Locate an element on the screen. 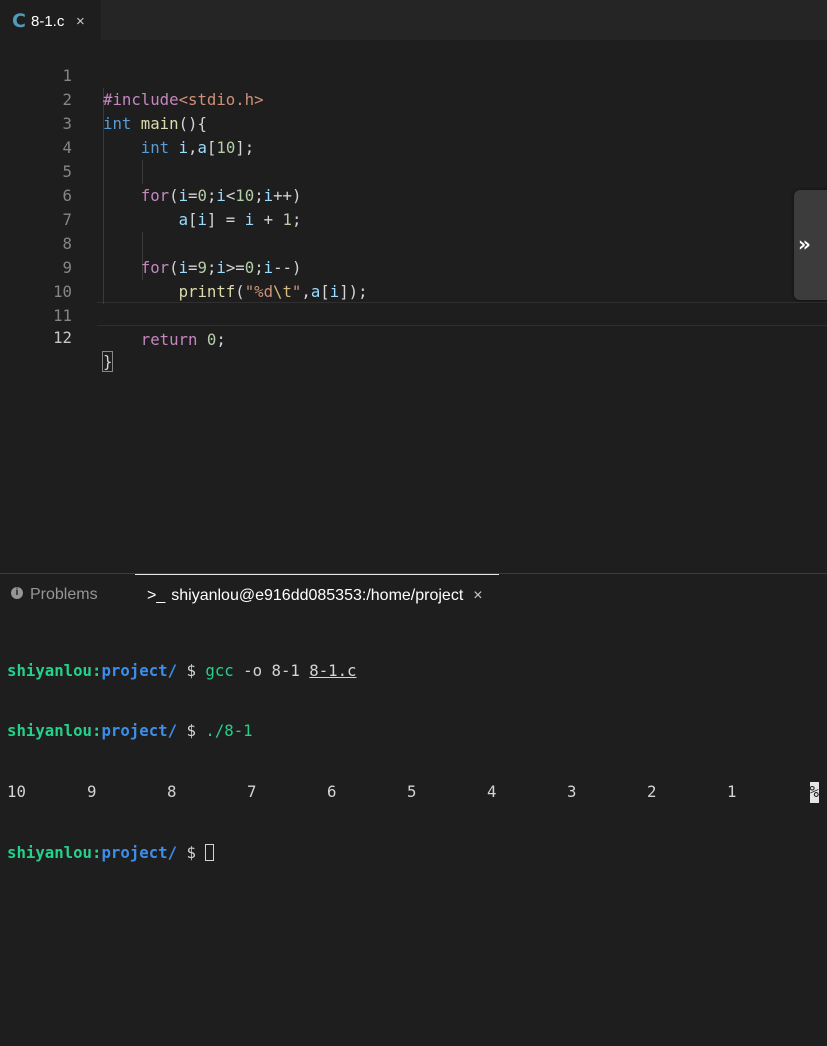 The width and height of the screenshot is (827, 1046). code-line: 1 #include<stdio.h> is located at coordinates (413, 74).